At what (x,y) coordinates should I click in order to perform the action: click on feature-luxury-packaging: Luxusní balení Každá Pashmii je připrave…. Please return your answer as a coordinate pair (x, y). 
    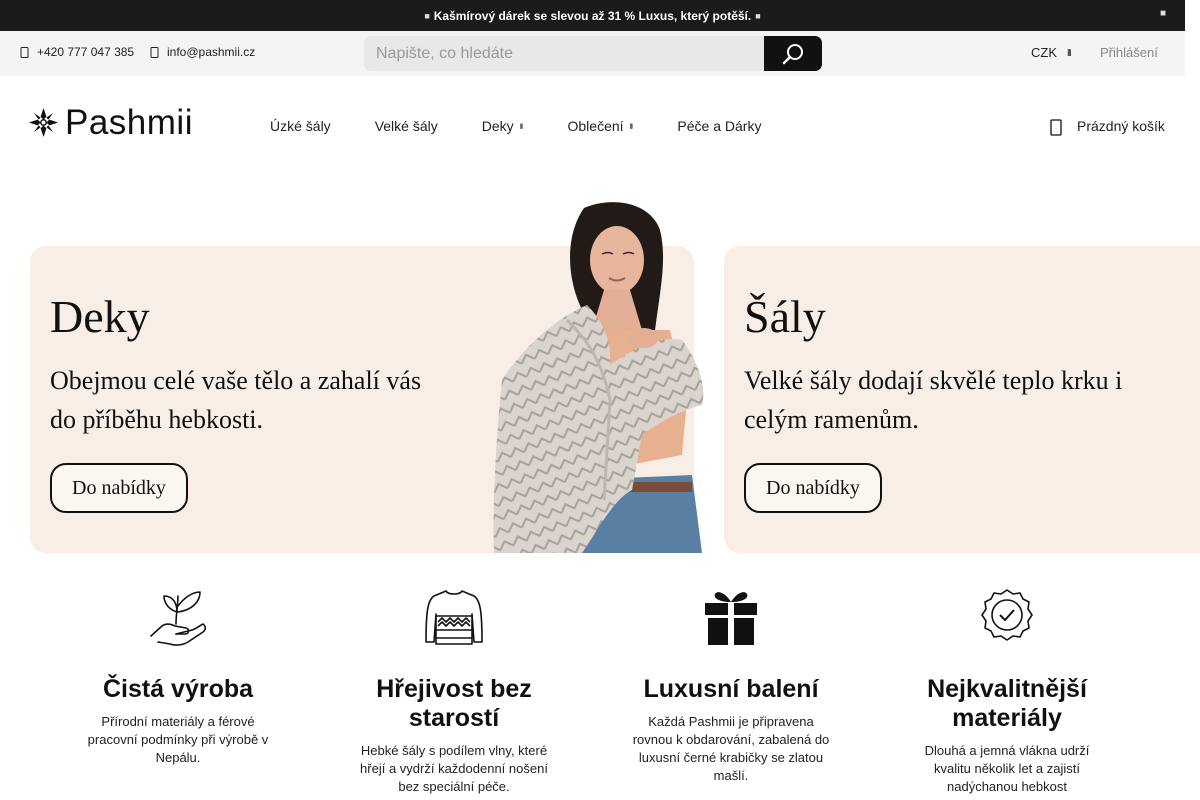
    Looking at the image, I should click on (731, 685).